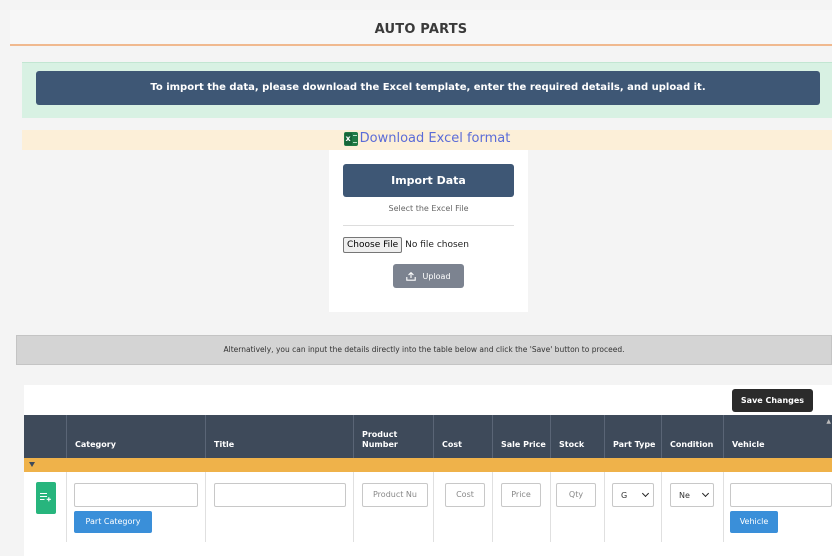 This screenshot has width=832, height=556. Describe the element at coordinates (136, 495) in the screenshot. I see `category-input` at that location.